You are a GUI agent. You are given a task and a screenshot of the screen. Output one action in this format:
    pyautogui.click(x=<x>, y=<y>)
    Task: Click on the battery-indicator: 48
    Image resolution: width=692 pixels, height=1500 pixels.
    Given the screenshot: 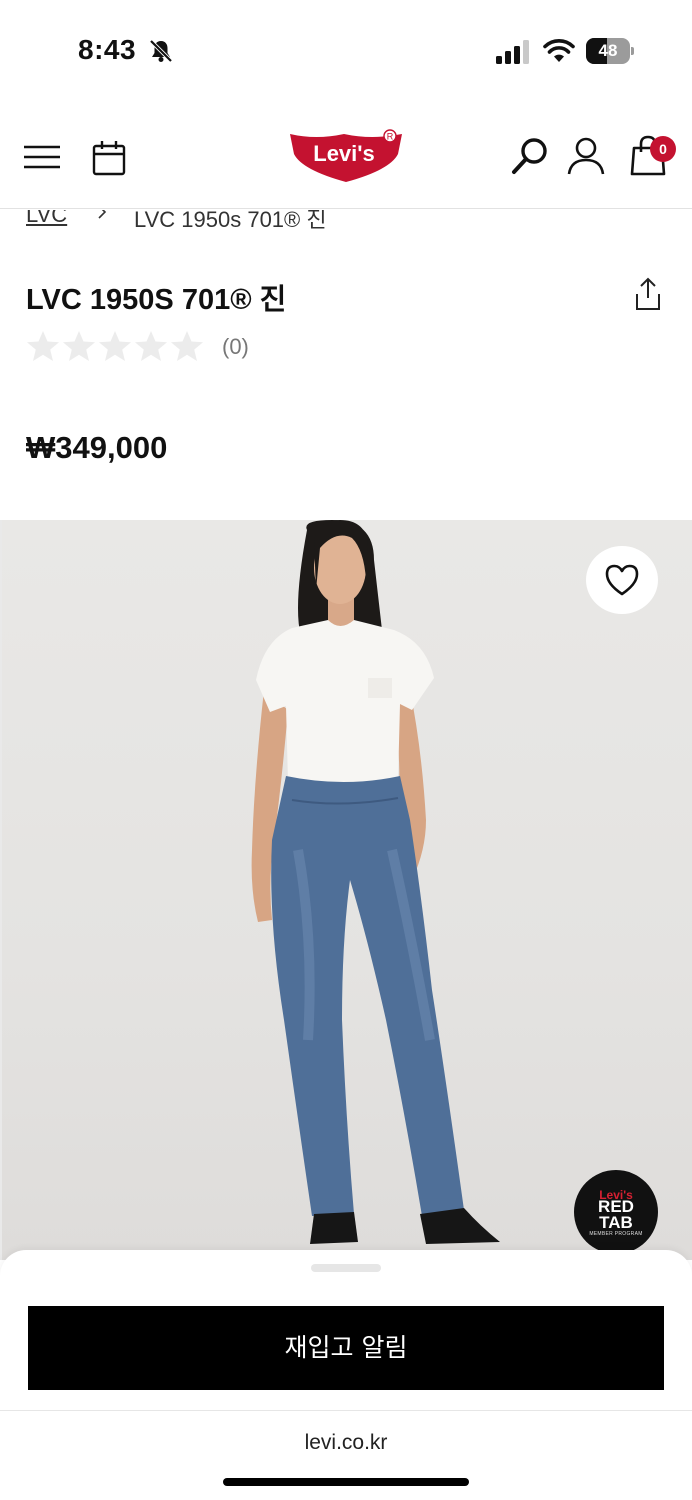 What is the action you would take?
    pyautogui.click(x=610, y=51)
    